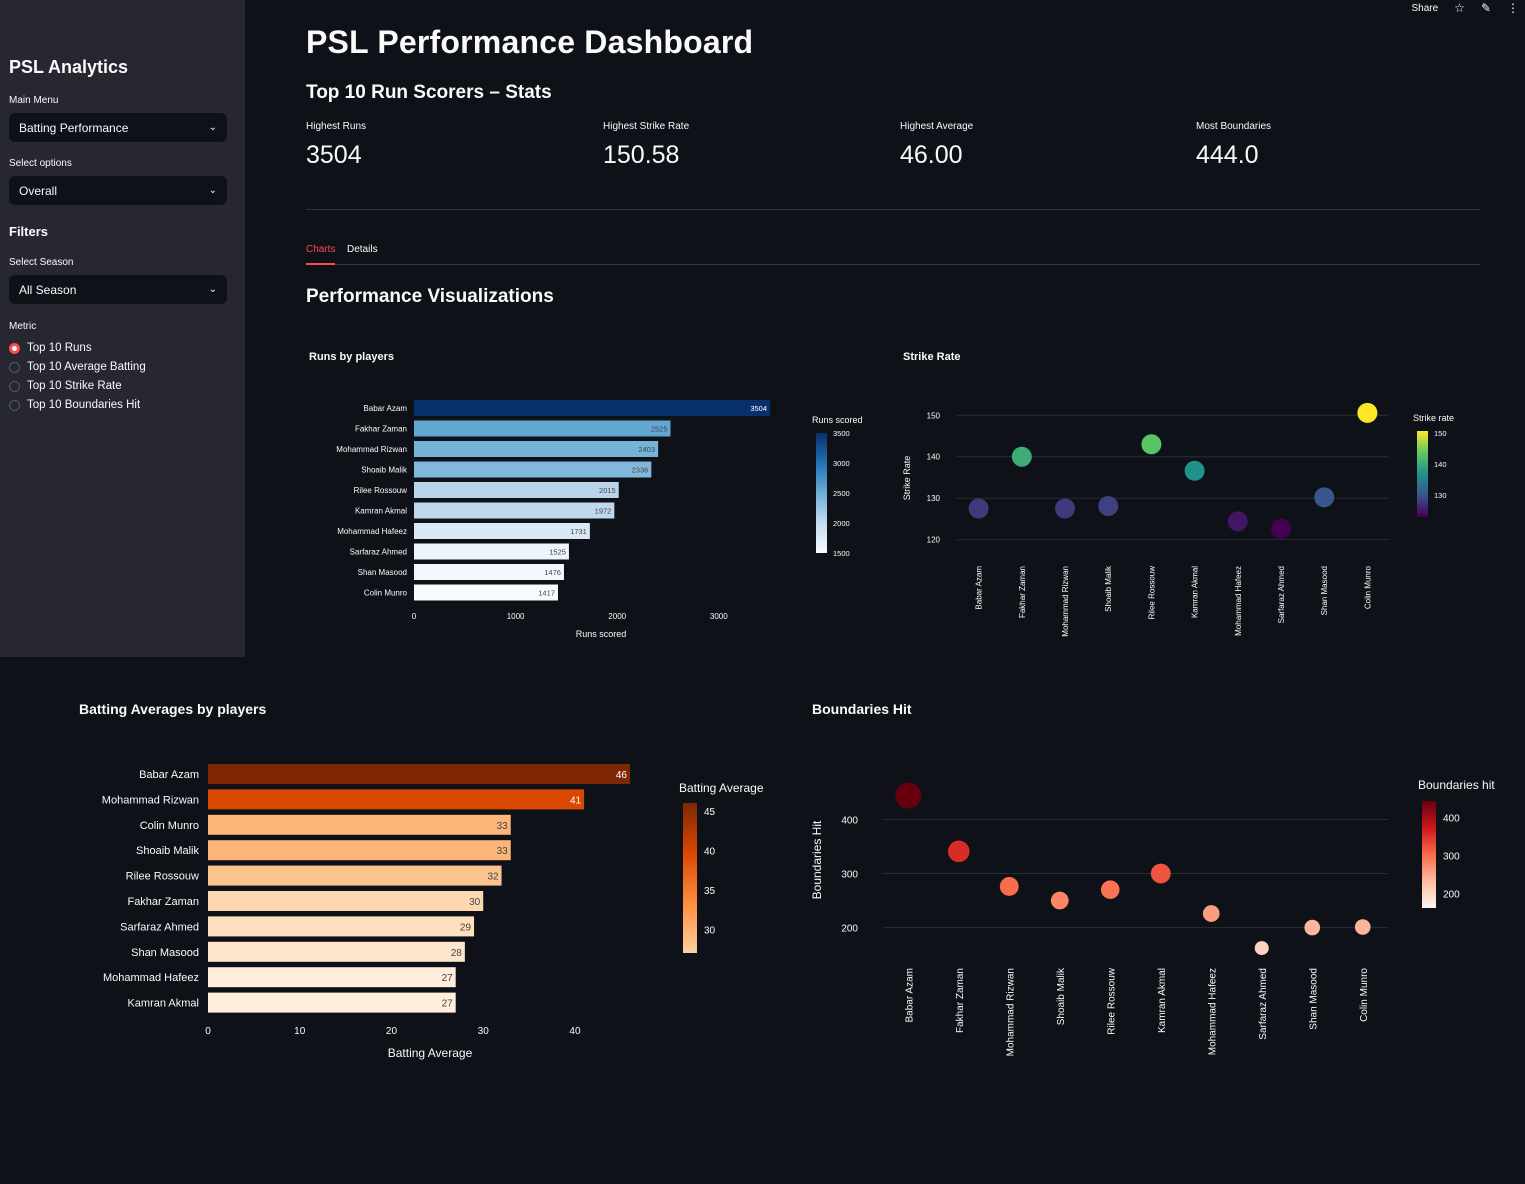  Describe the element at coordinates (849, 929) in the screenshot. I see `y-tick-label: 200` at that location.